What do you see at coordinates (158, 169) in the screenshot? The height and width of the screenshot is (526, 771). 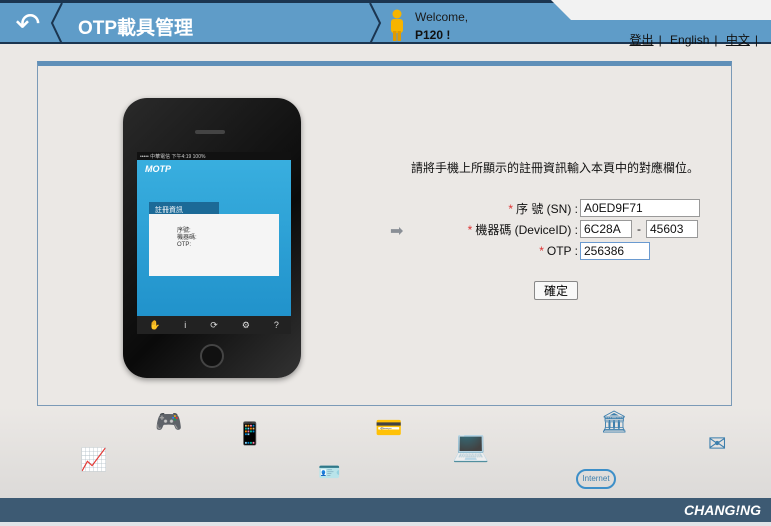 I see `motp-logo: MOTP` at bounding box center [158, 169].